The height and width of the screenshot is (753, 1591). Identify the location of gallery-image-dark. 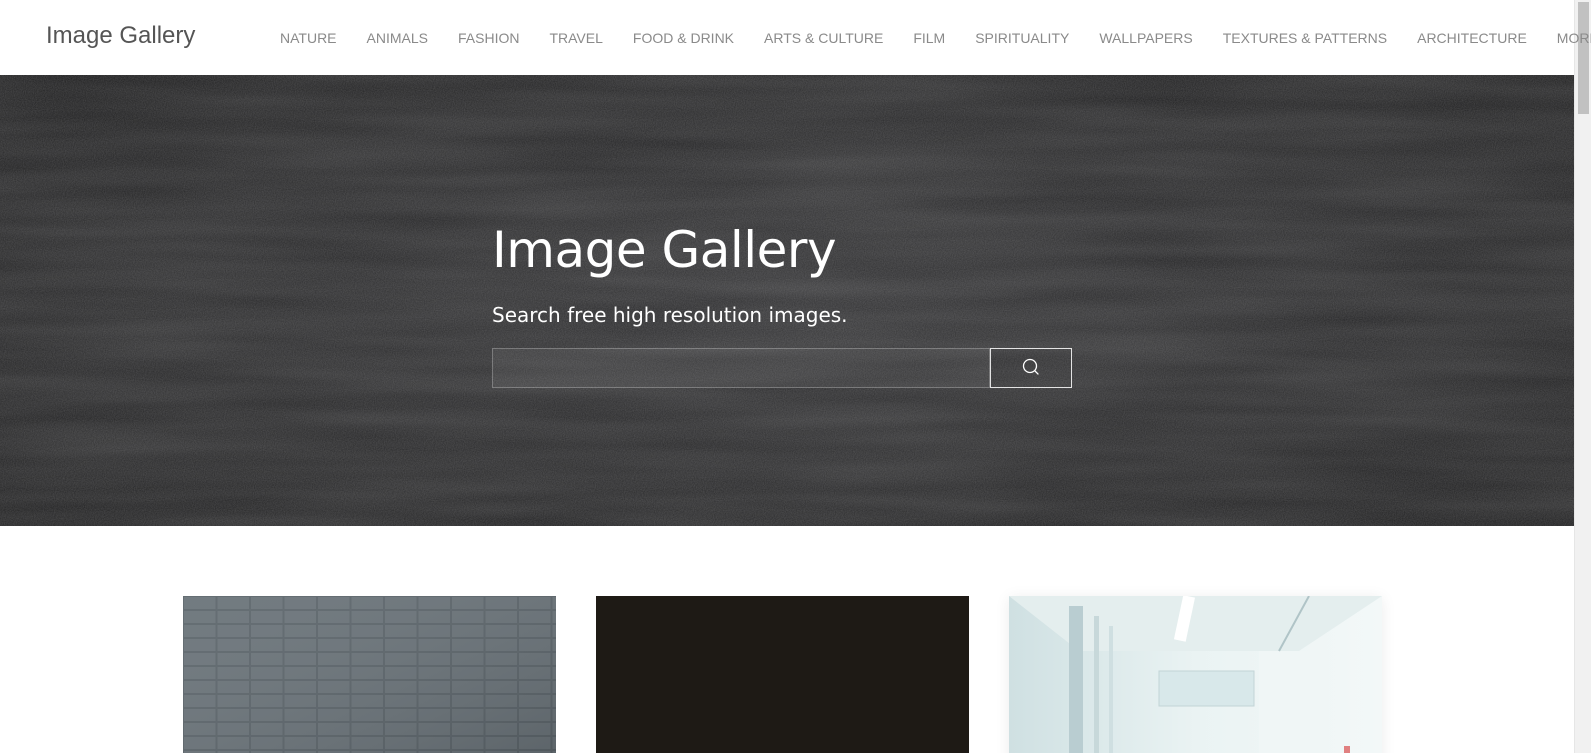
(782, 674).